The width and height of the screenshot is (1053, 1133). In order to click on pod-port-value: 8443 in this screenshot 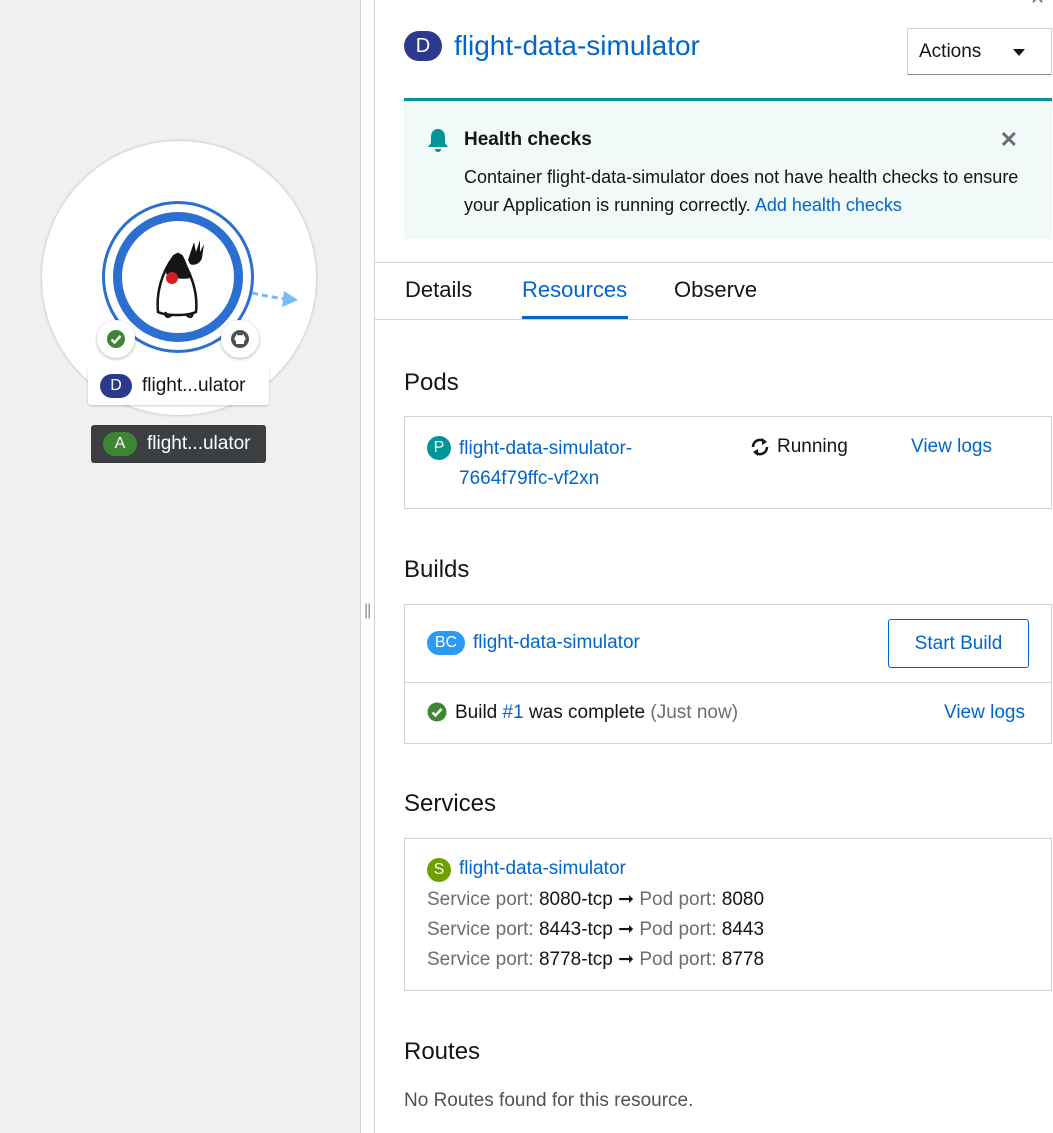, I will do `click(743, 929)`.